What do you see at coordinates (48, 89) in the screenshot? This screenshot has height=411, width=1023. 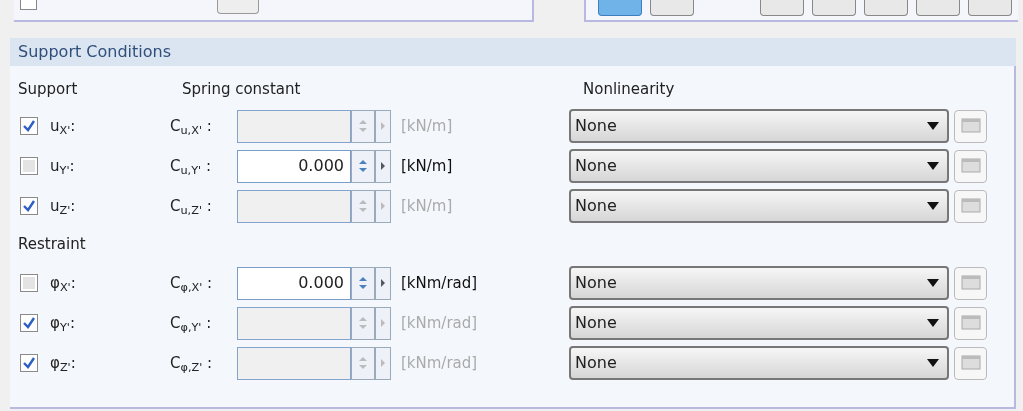 I see `column-header: Support` at bounding box center [48, 89].